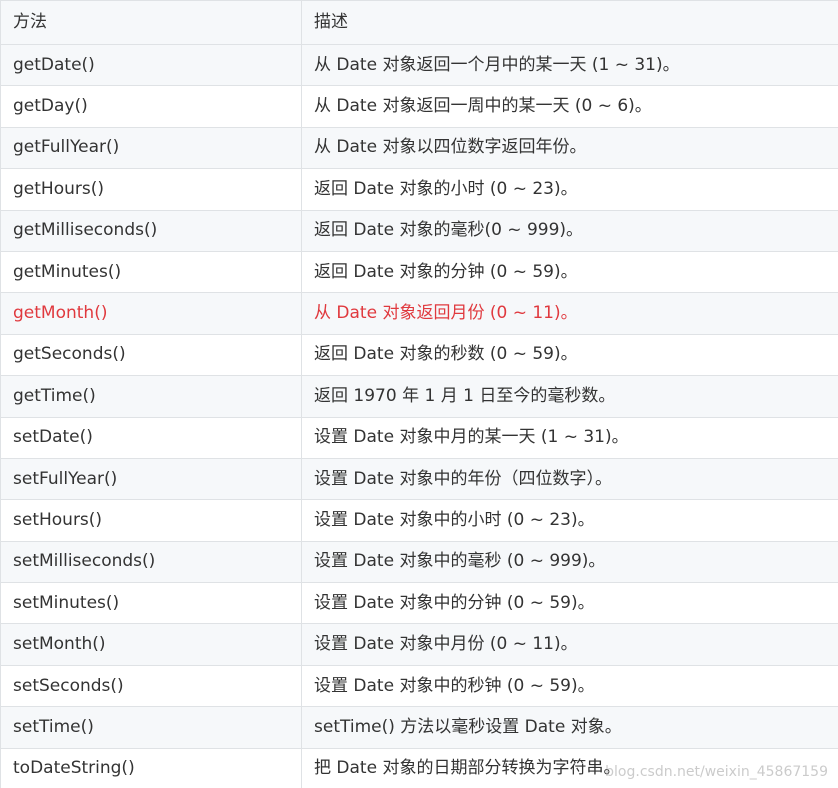 The image size is (838, 788). Describe the element at coordinates (569, 562) in the screenshot. I see `description-cell: 设置 Date 对象中的毫秒 (0 ~ 999)。` at that location.